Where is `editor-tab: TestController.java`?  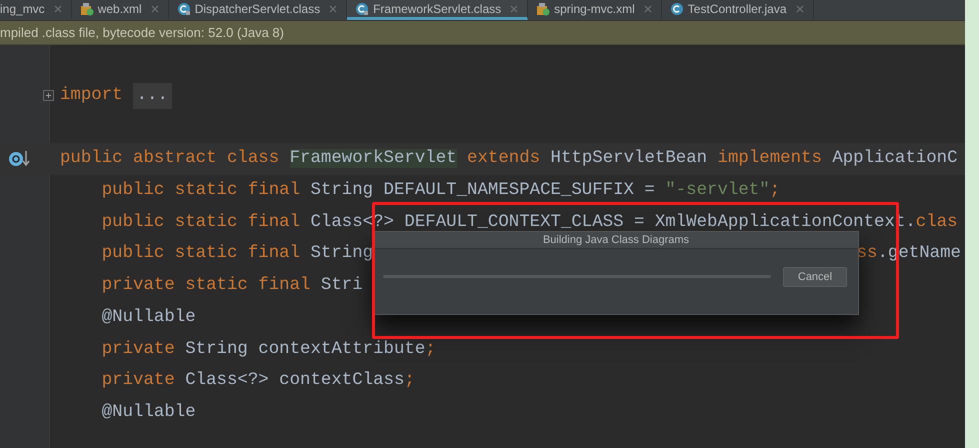 editor-tab: TestController.java is located at coordinates (738, 10).